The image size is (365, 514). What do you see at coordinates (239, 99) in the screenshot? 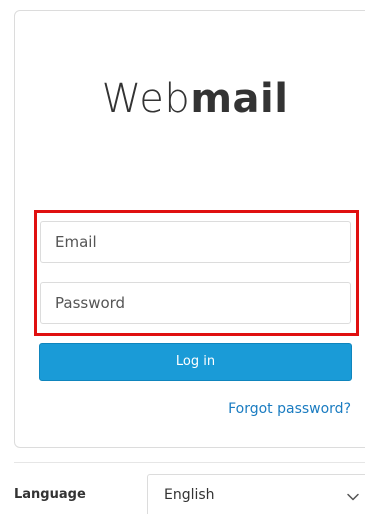
I see `logo-text-bold: mail` at bounding box center [239, 99].